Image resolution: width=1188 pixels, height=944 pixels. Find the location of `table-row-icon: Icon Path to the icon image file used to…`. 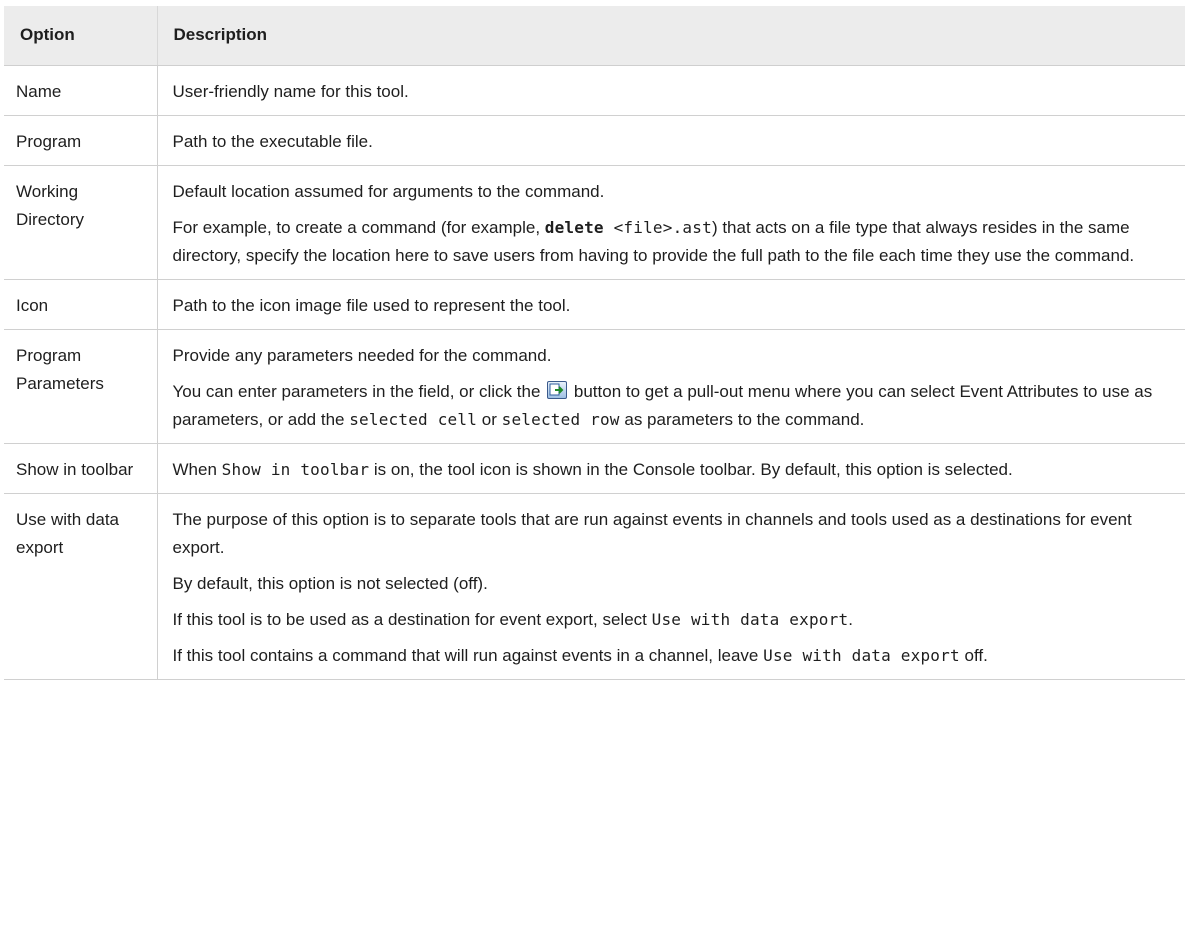

table-row-icon: Icon Path to the icon image file used to… is located at coordinates (594, 304).